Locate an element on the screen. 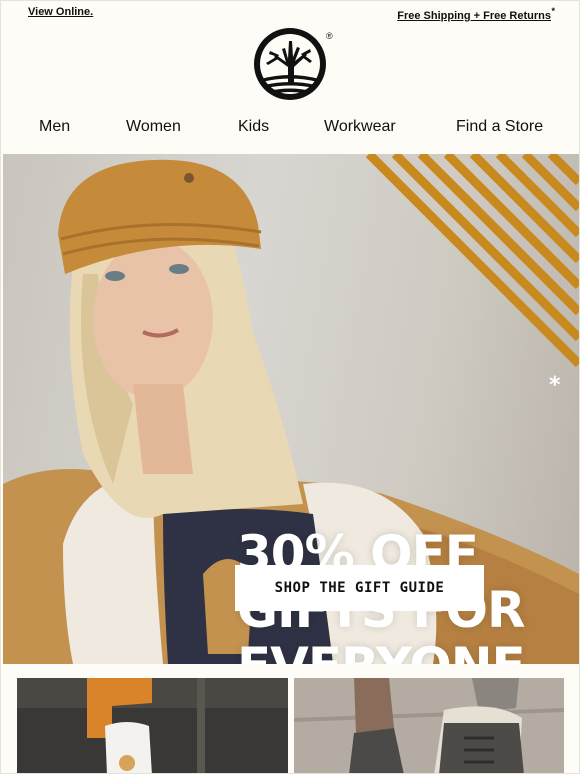 This screenshot has width=580, height=774. headline-line-3: EVERYONE is located at coordinates (381, 651).